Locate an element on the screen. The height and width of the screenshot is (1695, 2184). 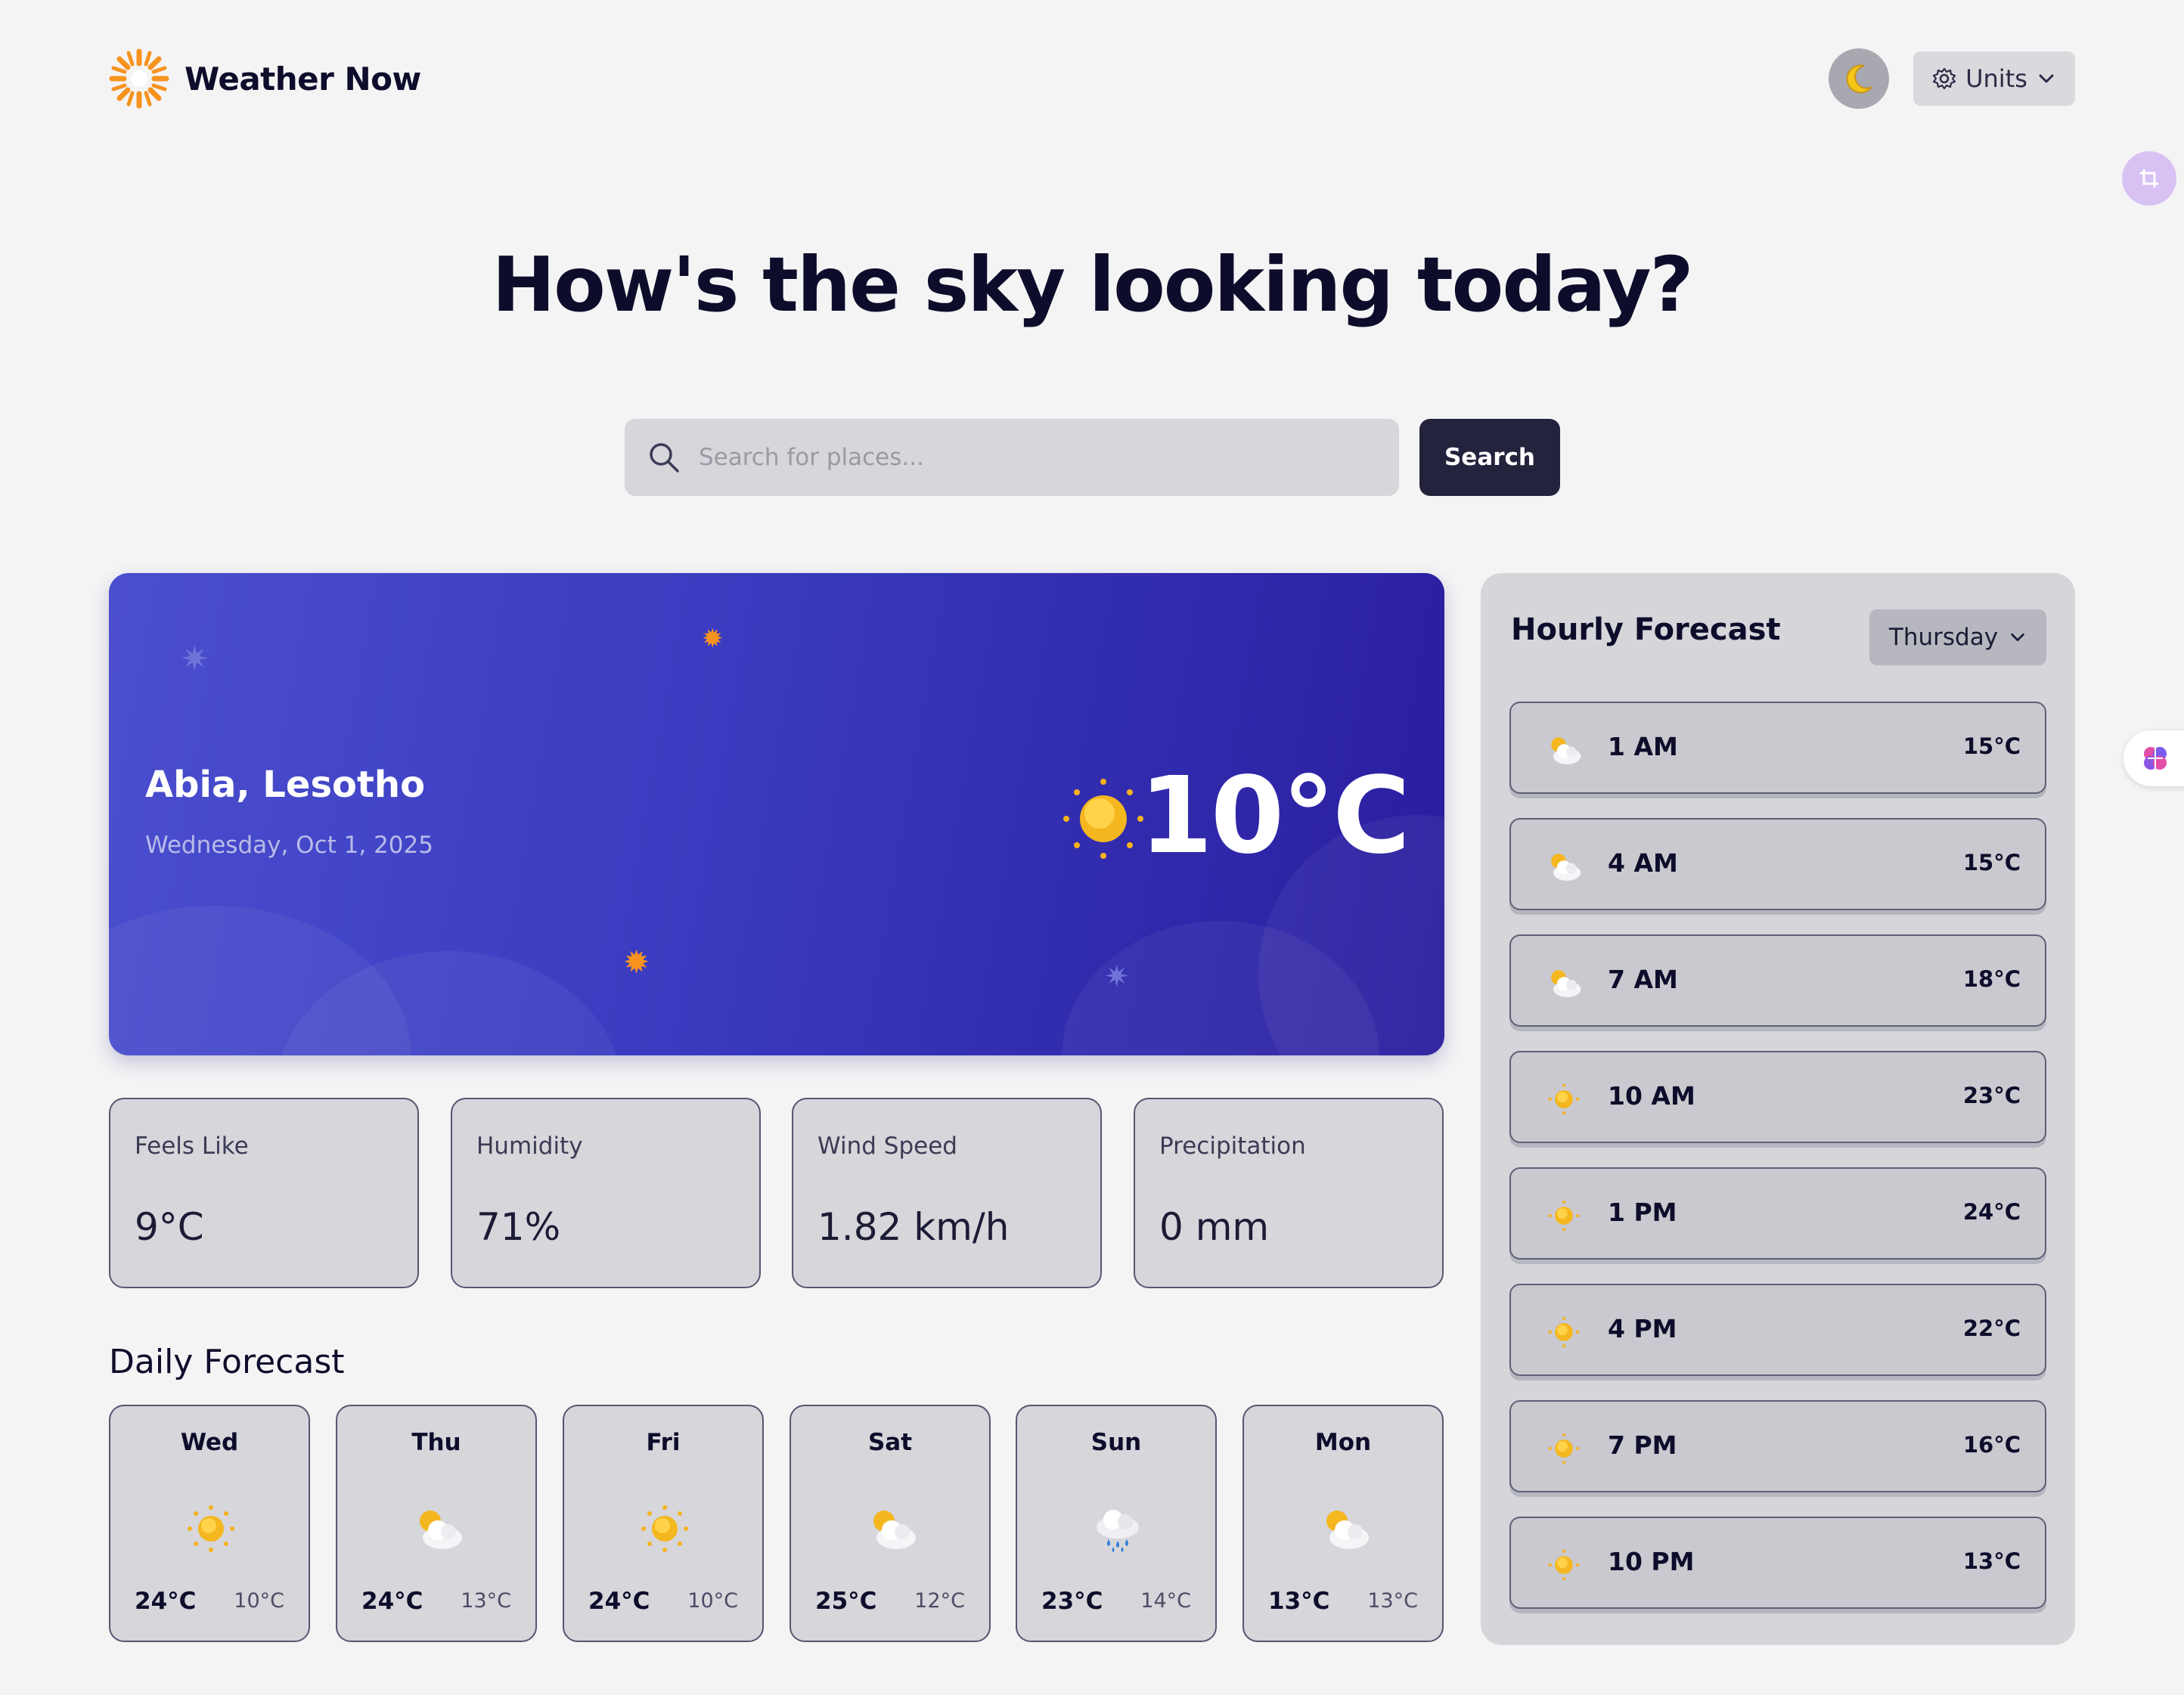
location-name: Abia, Lesotho is located at coordinates (285, 785).